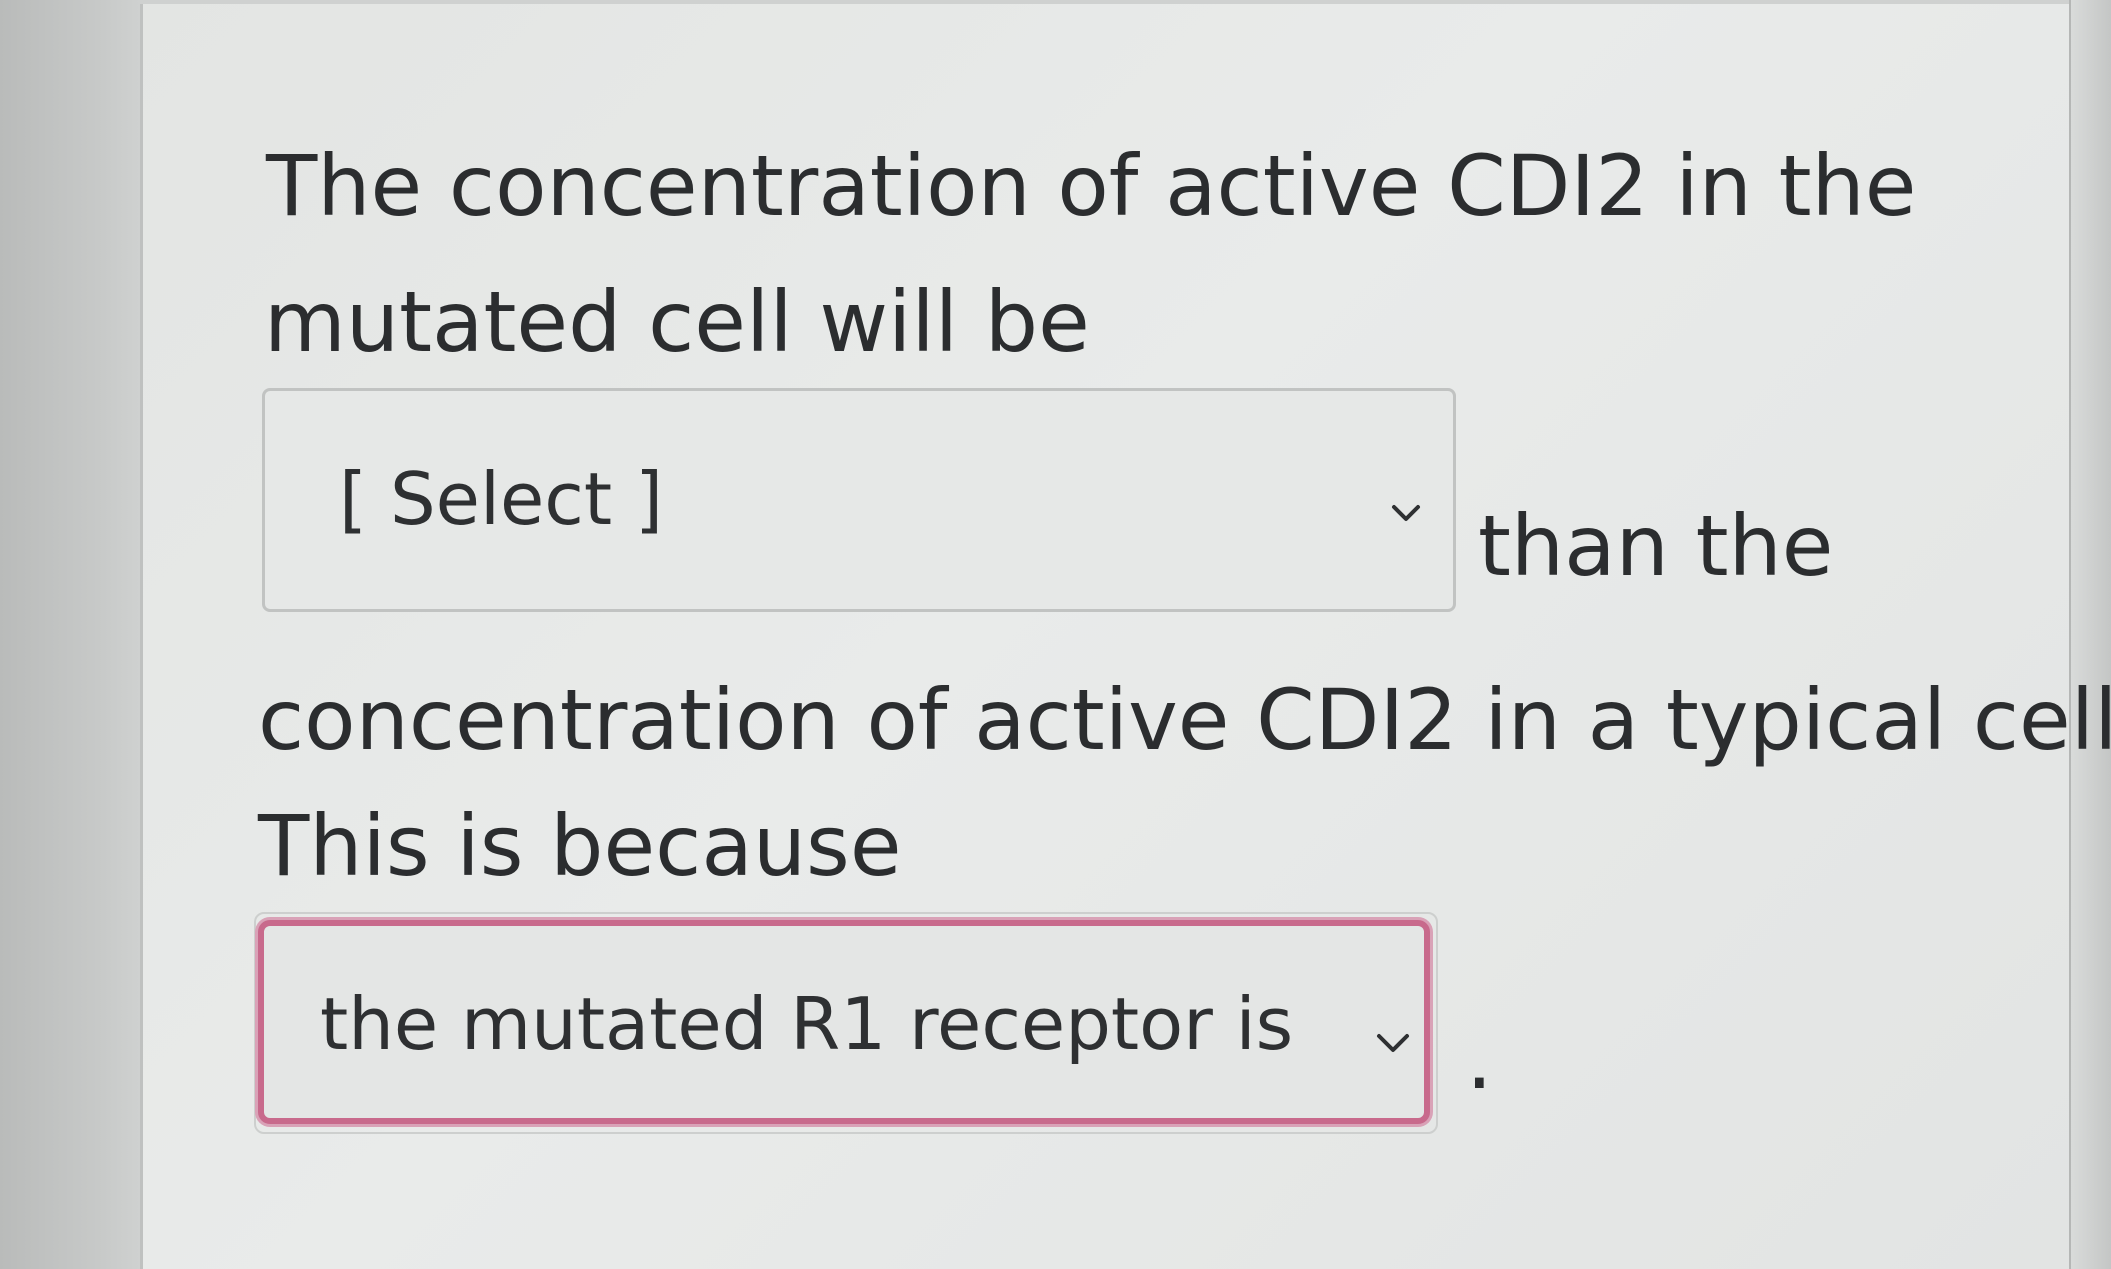 This screenshot has width=2111, height=1269. Describe the element at coordinates (820, 1024) in the screenshot. I see `select-2-value: the mutated R1 receptor is alv` at that location.